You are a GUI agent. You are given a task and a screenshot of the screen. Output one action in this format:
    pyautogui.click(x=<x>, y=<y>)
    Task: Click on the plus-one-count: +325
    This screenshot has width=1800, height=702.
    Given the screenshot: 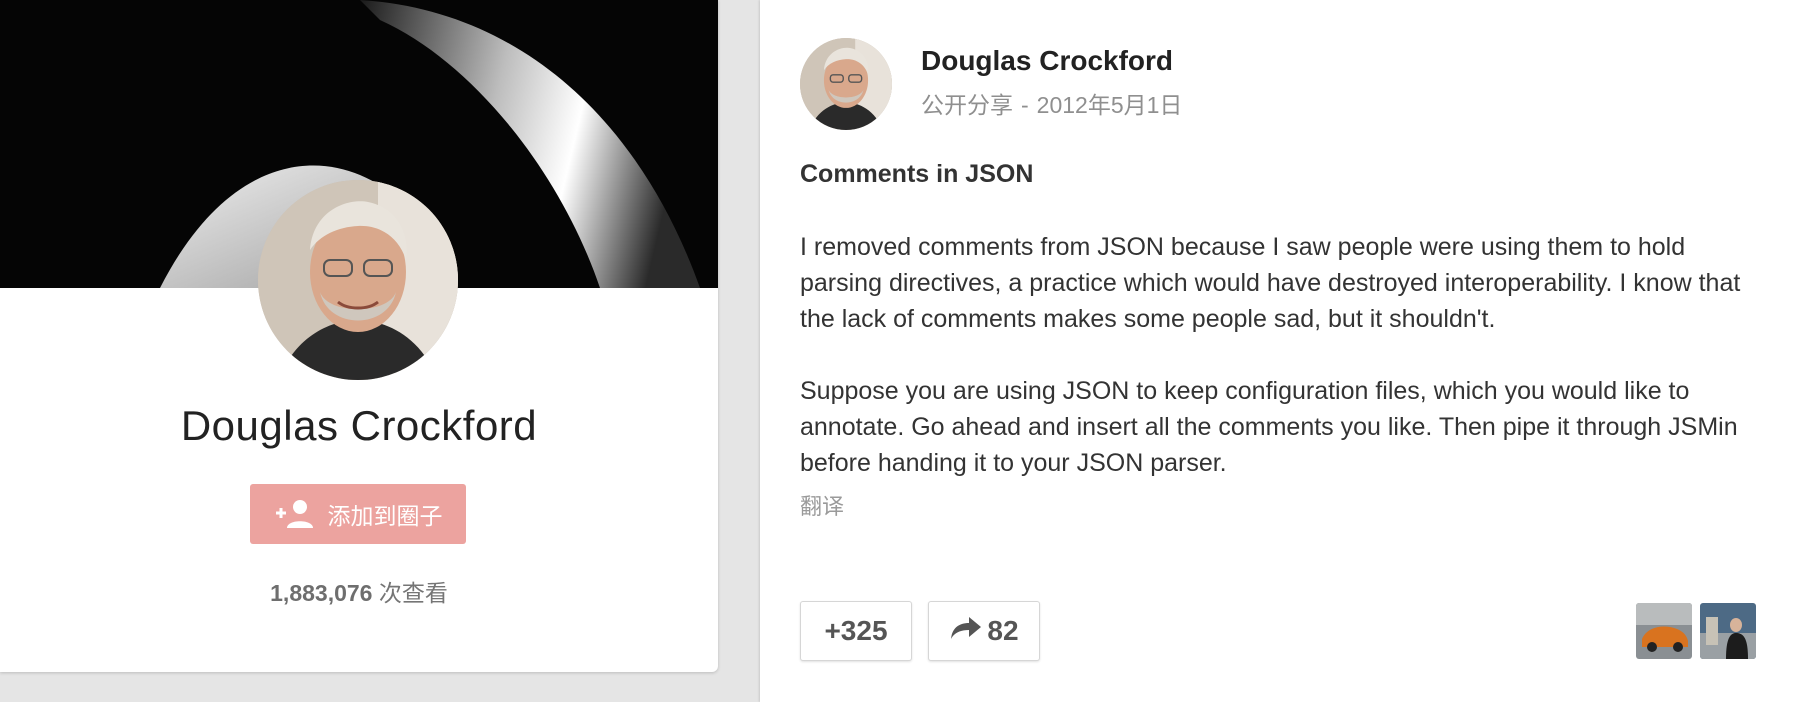 What is the action you would take?
    pyautogui.click(x=856, y=630)
    